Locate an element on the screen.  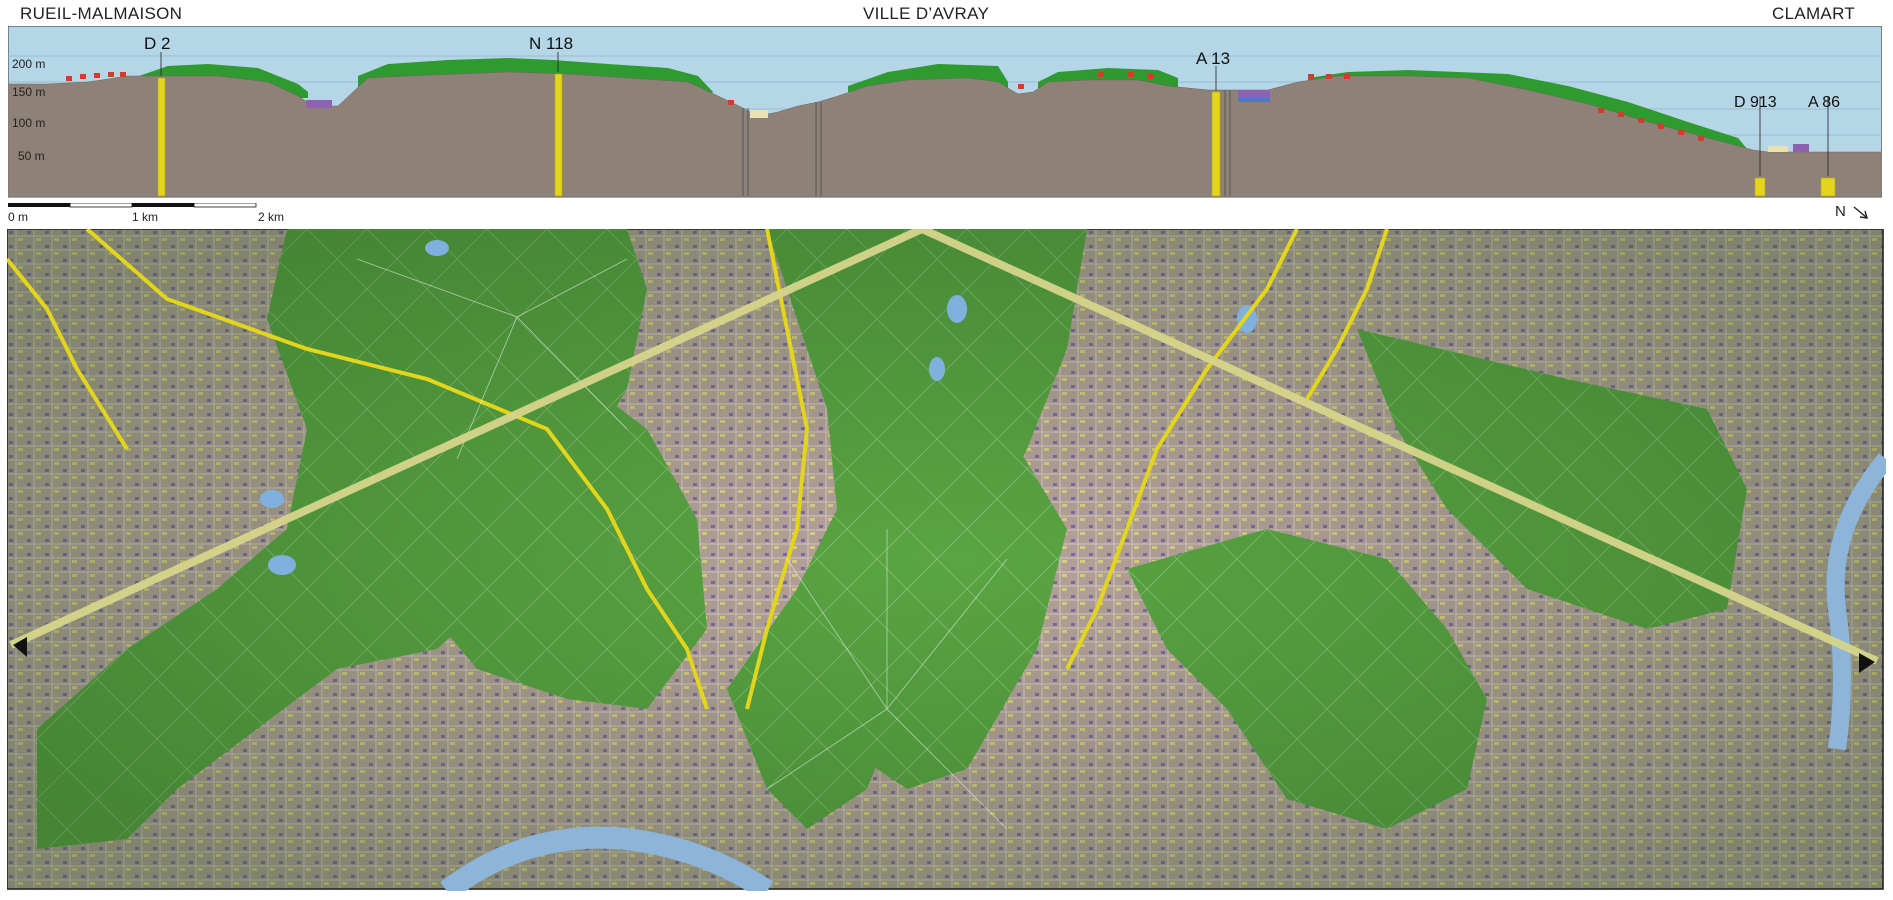
place-label-clamart: CLAMART is located at coordinates (1814, 13).